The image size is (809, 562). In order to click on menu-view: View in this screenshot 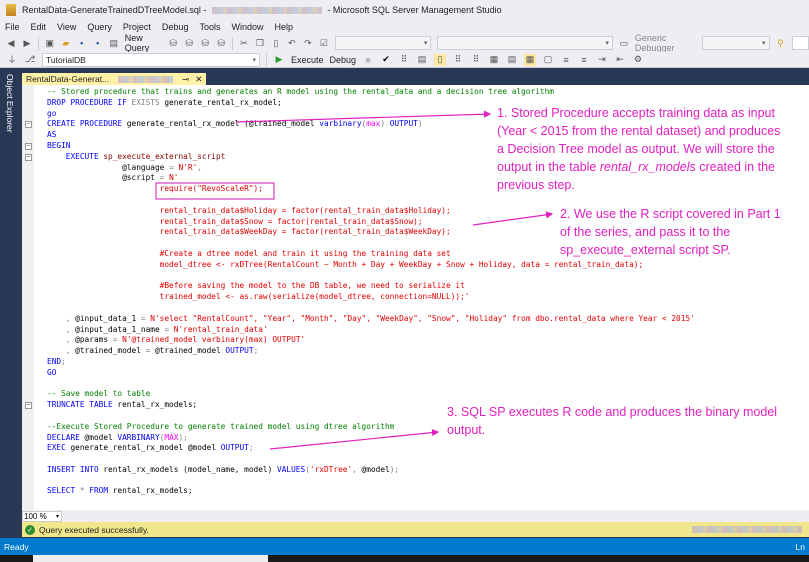, I will do `click(66, 27)`.